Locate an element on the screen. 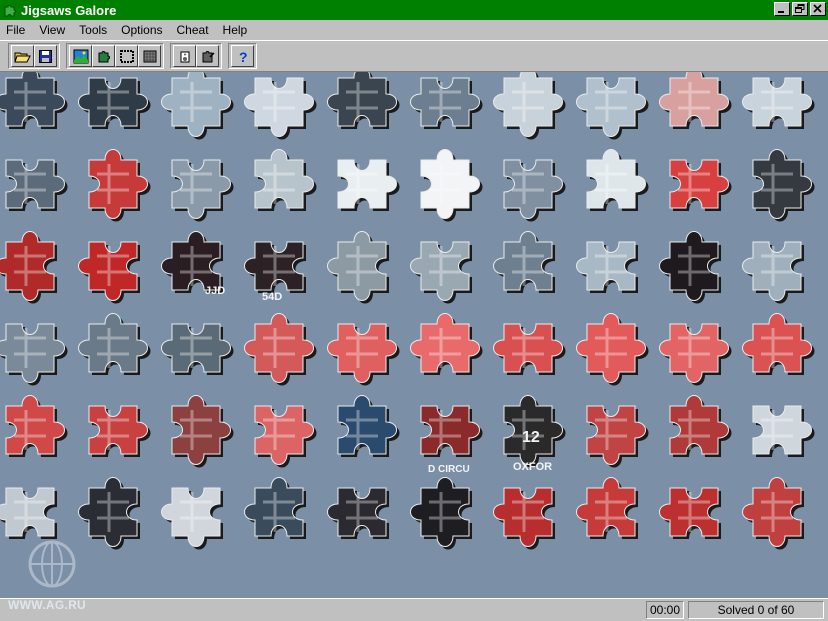  piece-lettering: 12 is located at coordinates (531, 437).